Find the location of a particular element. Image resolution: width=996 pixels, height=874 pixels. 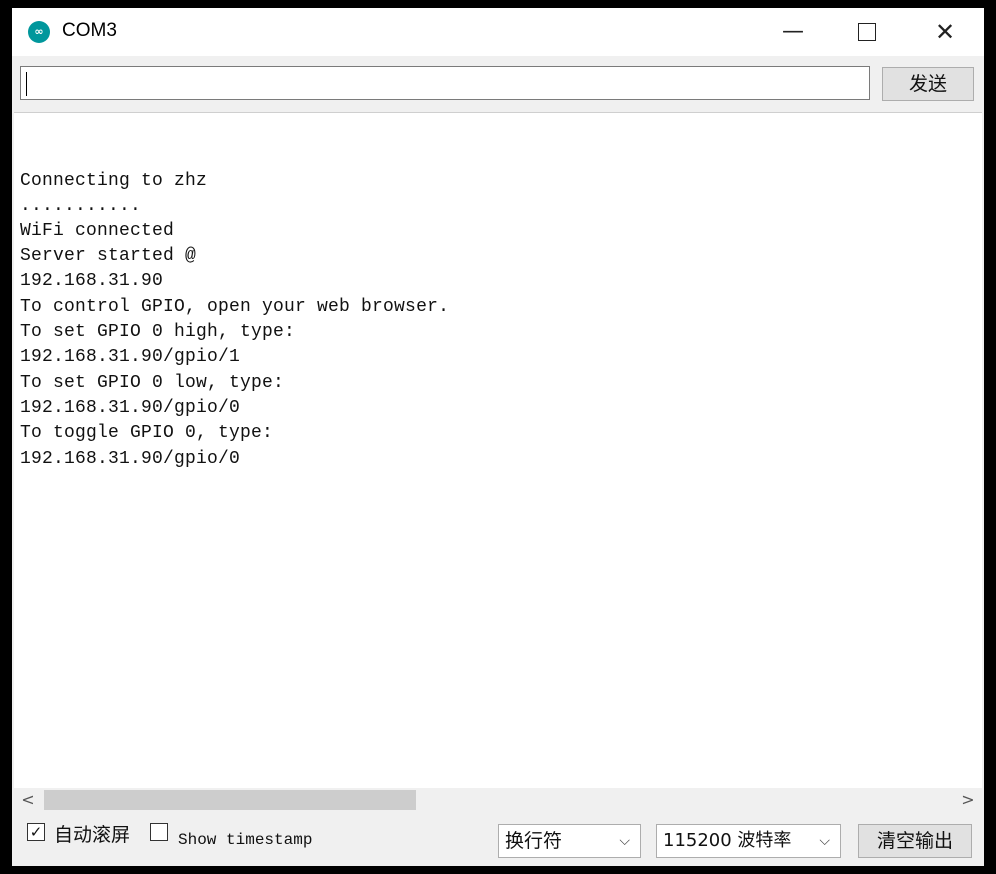

line-ending-value: 换行符 is located at coordinates (534, 841).